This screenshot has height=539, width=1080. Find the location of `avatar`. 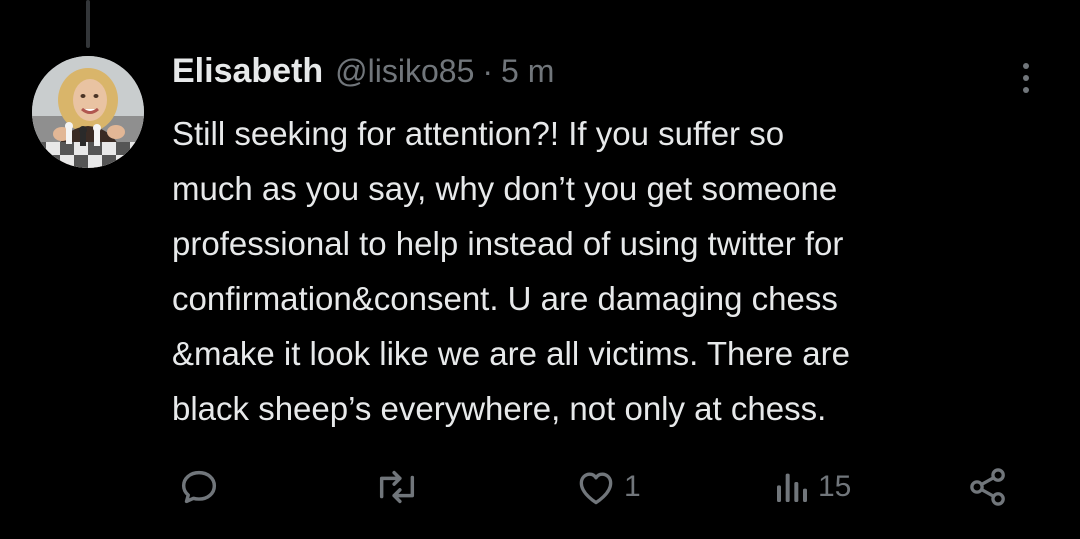

avatar is located at coordinates (88, 112).